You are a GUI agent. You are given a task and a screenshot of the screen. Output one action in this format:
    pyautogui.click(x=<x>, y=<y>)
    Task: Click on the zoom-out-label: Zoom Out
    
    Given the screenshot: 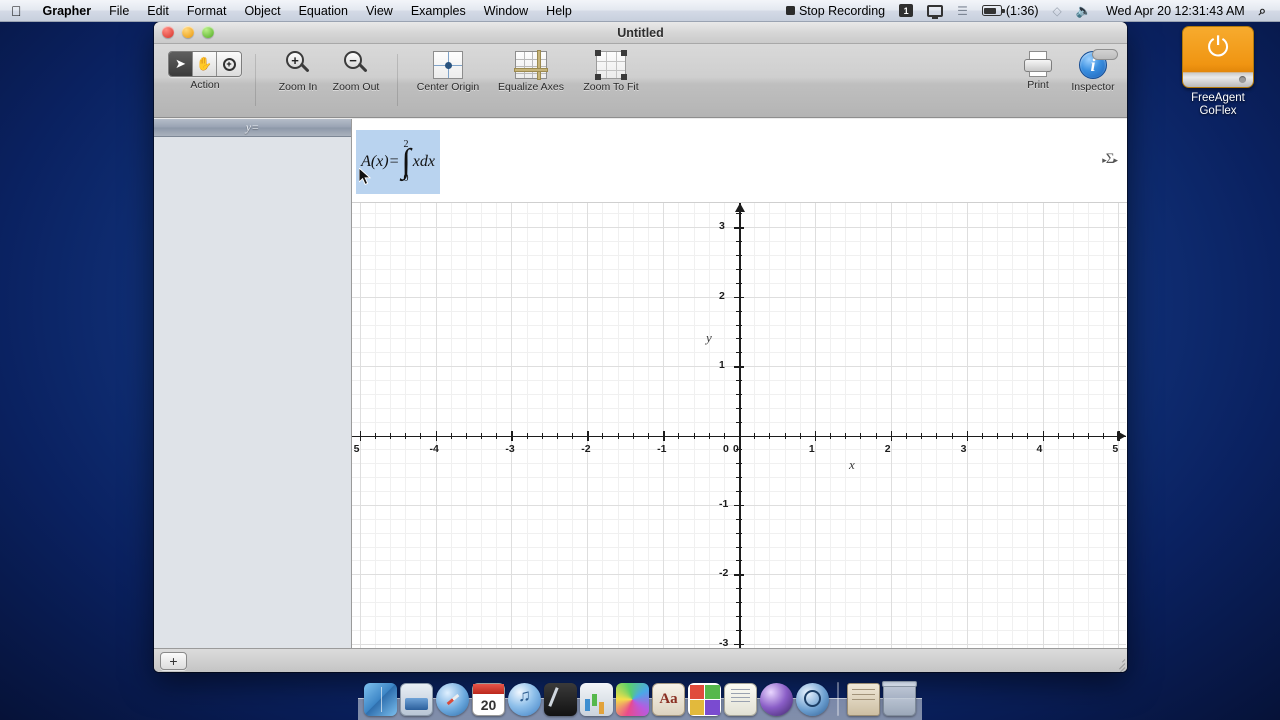 What is the action you would take?
    pyautogui.click(x=356, y=87)
    